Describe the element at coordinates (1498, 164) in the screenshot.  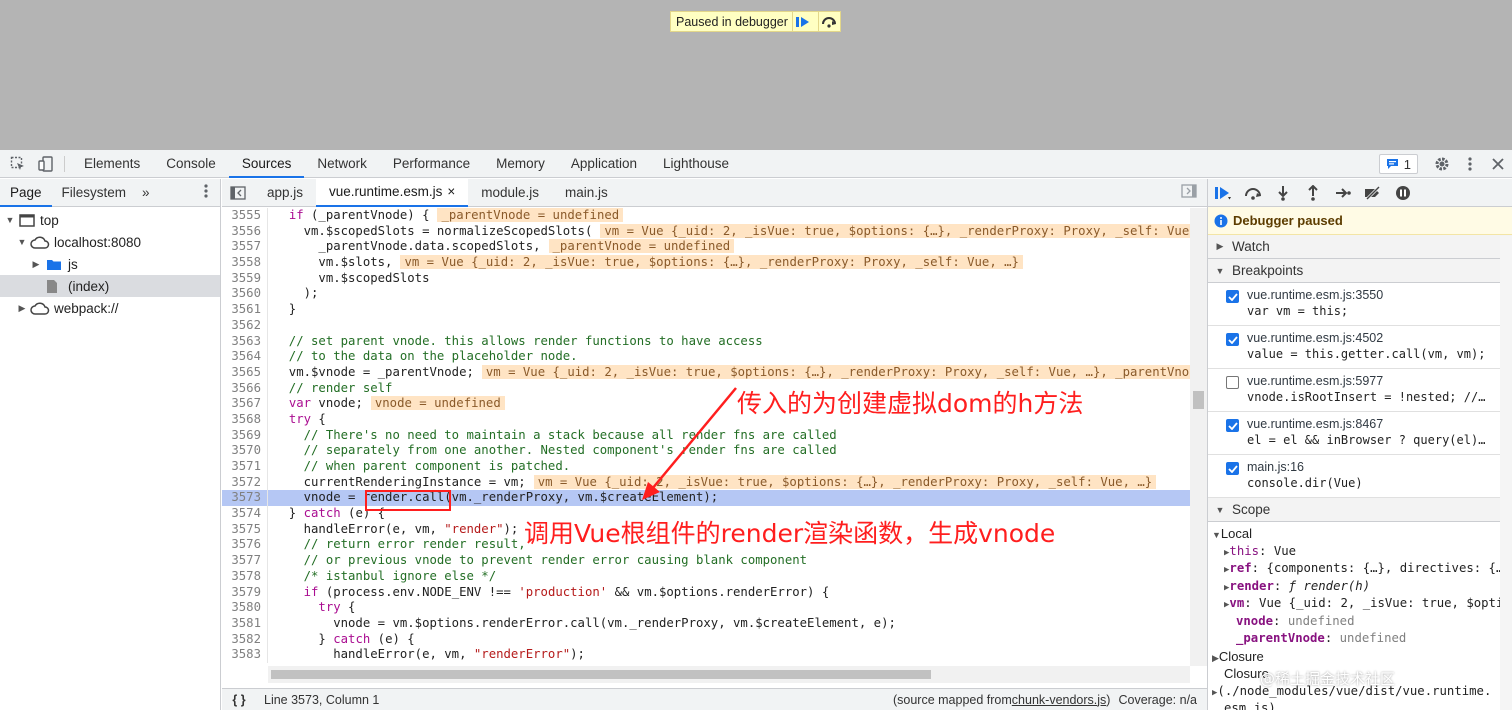
I see `close-devtools-icon` at that location.